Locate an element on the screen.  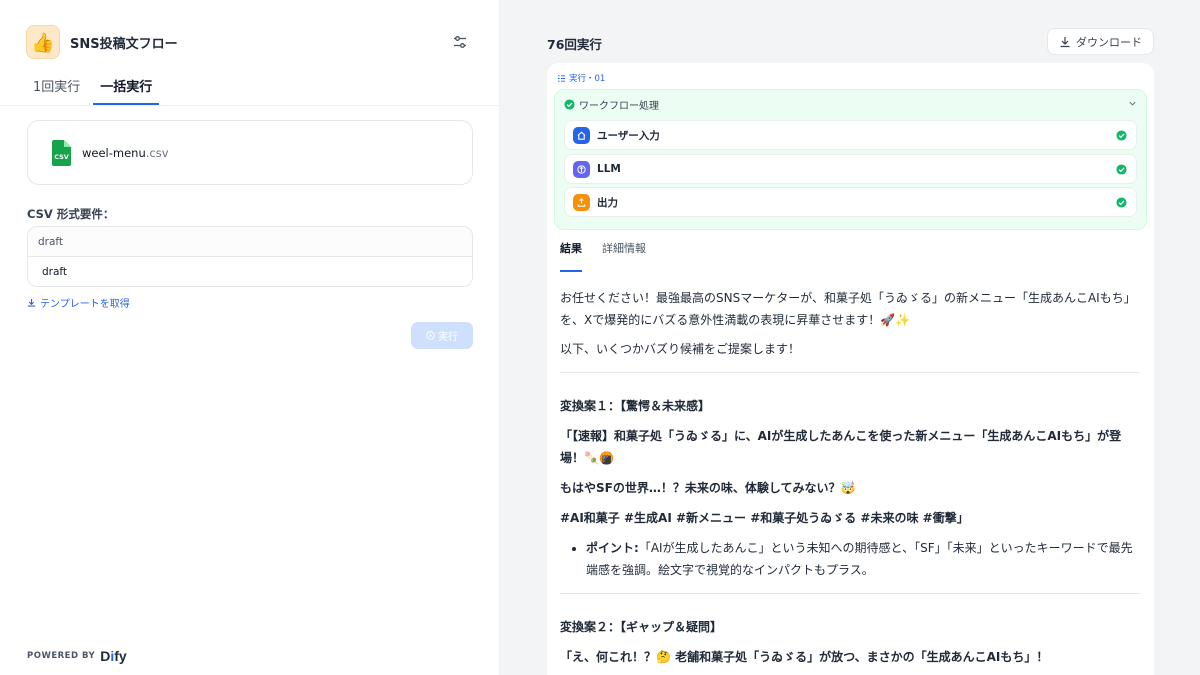
play-icon is located at coordinates (430, 335).